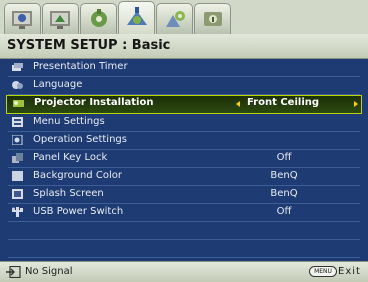 The width and height of the screenshot is (368, 282). I want to click on tab-advanced-picture, so click(60, 18).